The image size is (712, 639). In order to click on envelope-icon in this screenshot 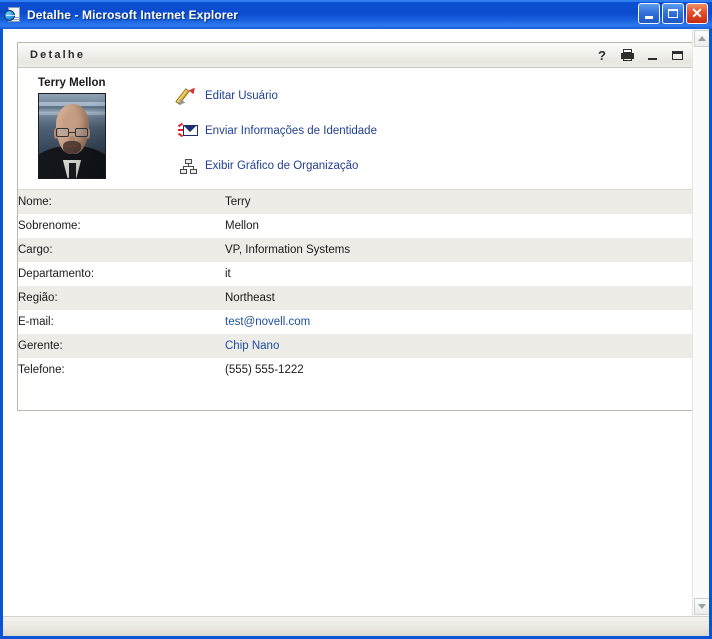, I will do `click(188, 131)`.